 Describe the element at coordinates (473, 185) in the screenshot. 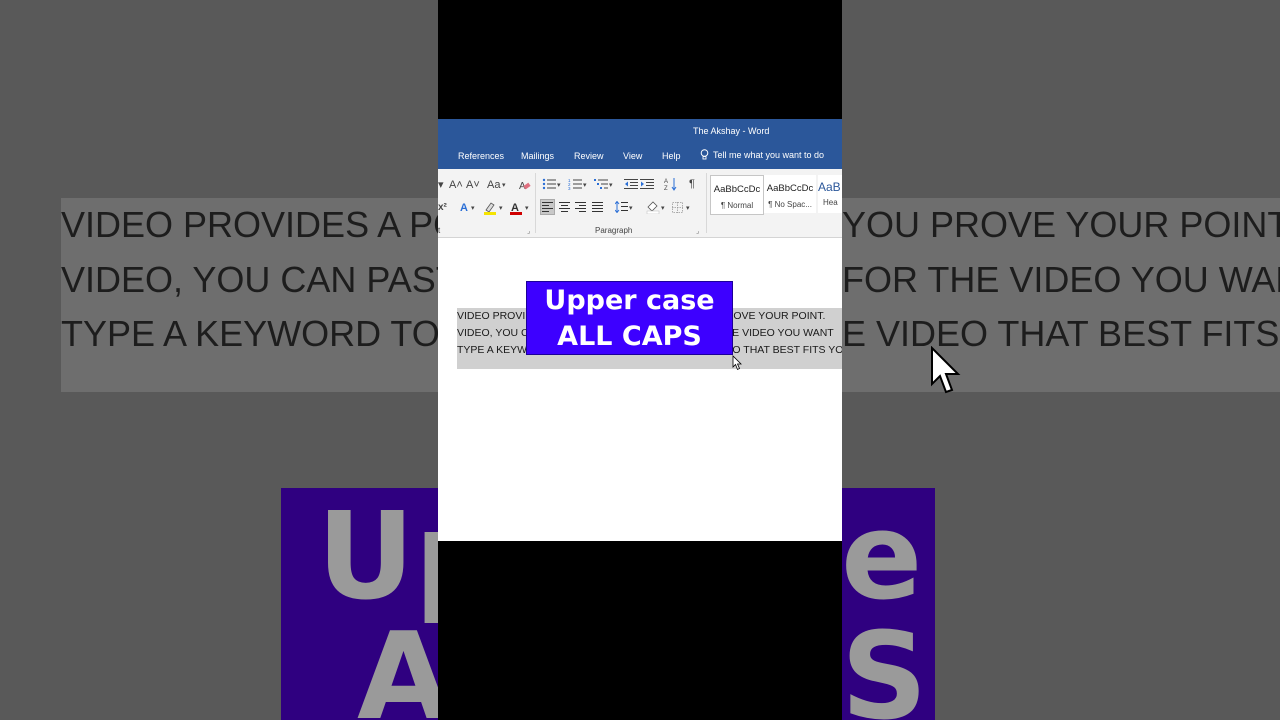

I see `shrink-font-button: A˅` at that location.